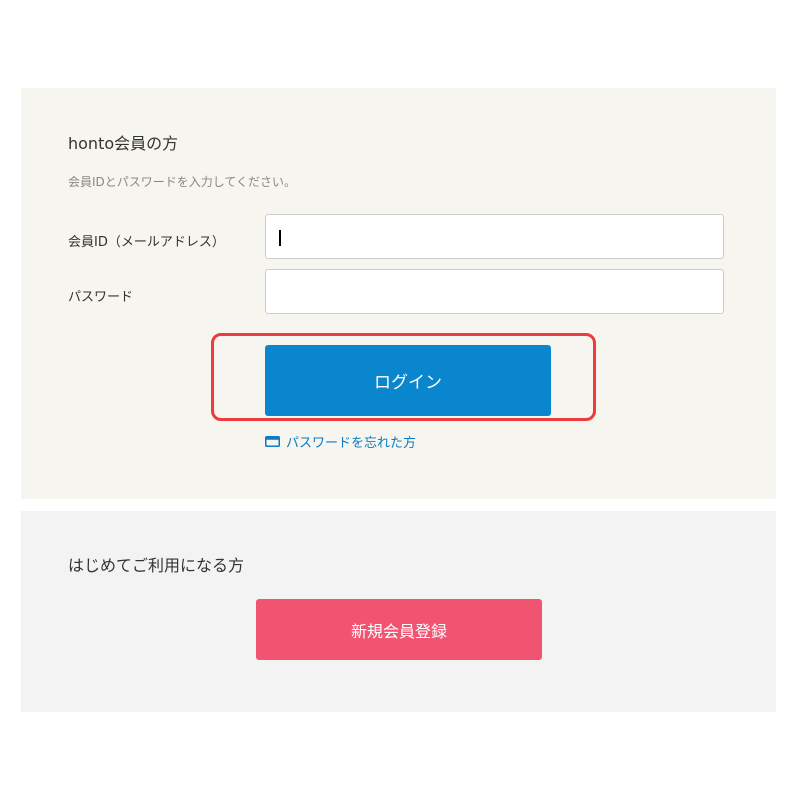 The image size is (800, 800). Describe the element at coordinates (182, 182) in the screenshot. I see `login-instruction: 会員IDとパスワードを入力してください。` at that location.